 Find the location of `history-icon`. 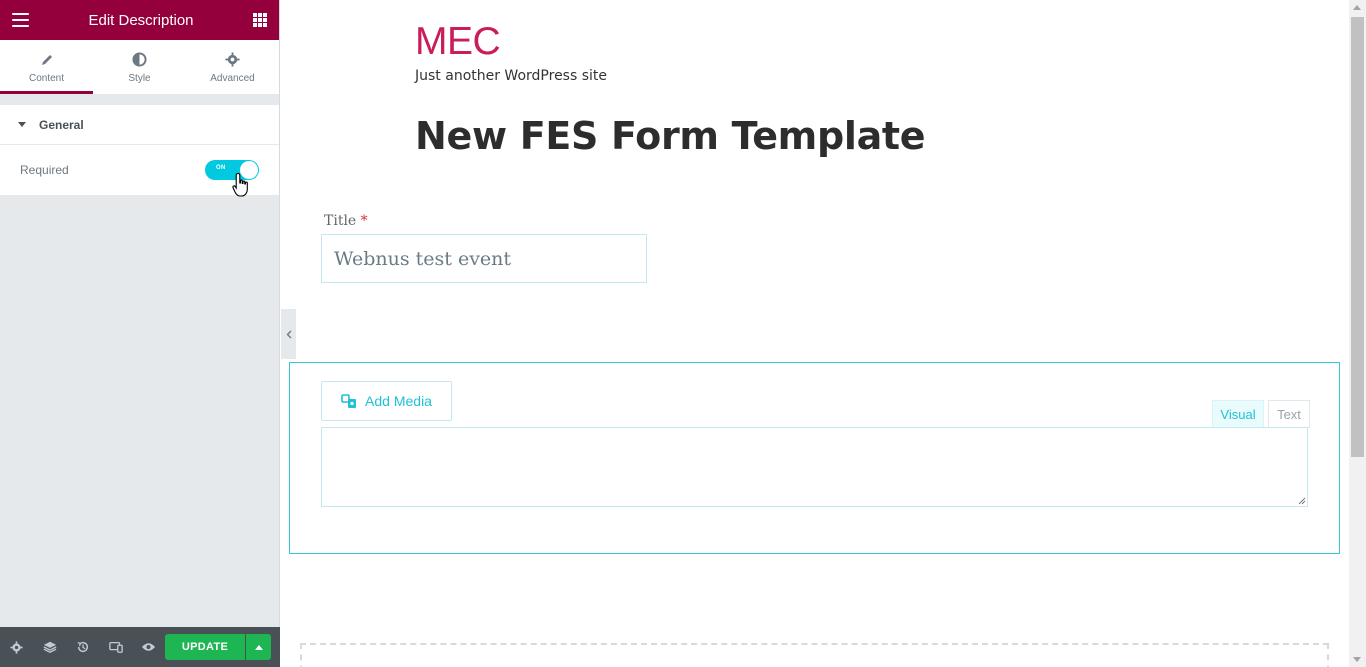

history-icon is located at coordinates (82, 647).